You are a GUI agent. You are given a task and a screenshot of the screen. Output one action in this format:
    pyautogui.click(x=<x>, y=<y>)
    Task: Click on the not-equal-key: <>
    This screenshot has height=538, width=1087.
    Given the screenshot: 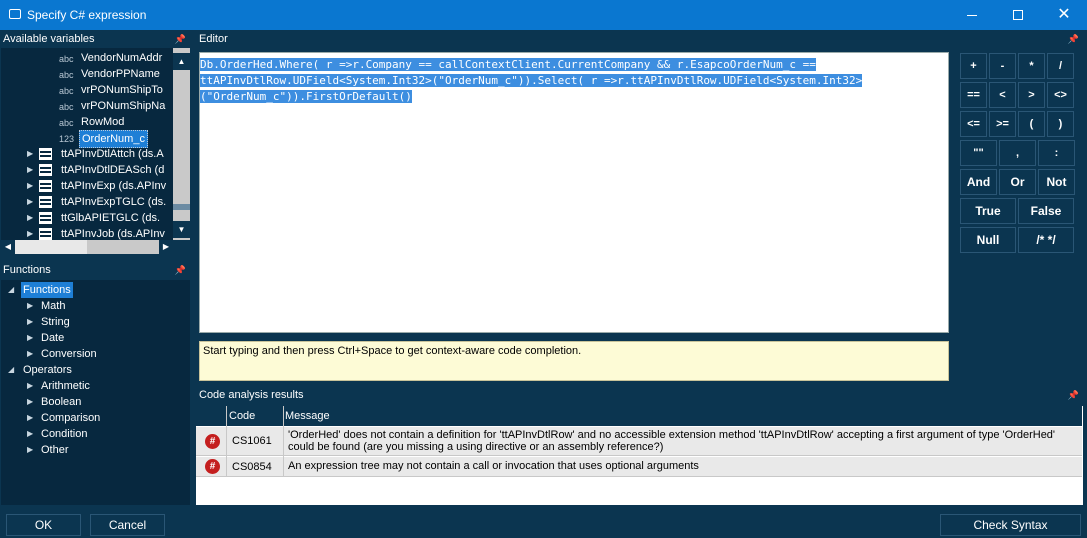 What is the action you would take?
    pyautogui.click(x=1060, y=95)
    